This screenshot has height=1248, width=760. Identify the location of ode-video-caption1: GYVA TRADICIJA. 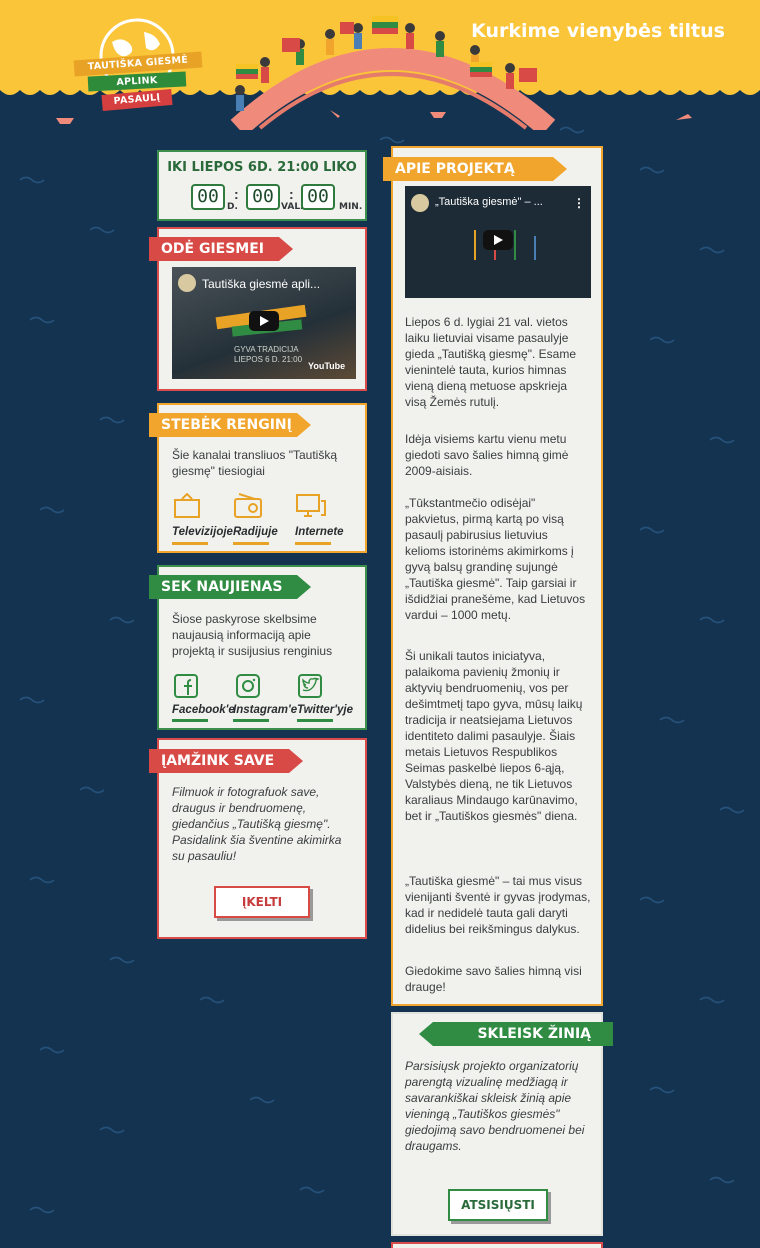
(266, 349).